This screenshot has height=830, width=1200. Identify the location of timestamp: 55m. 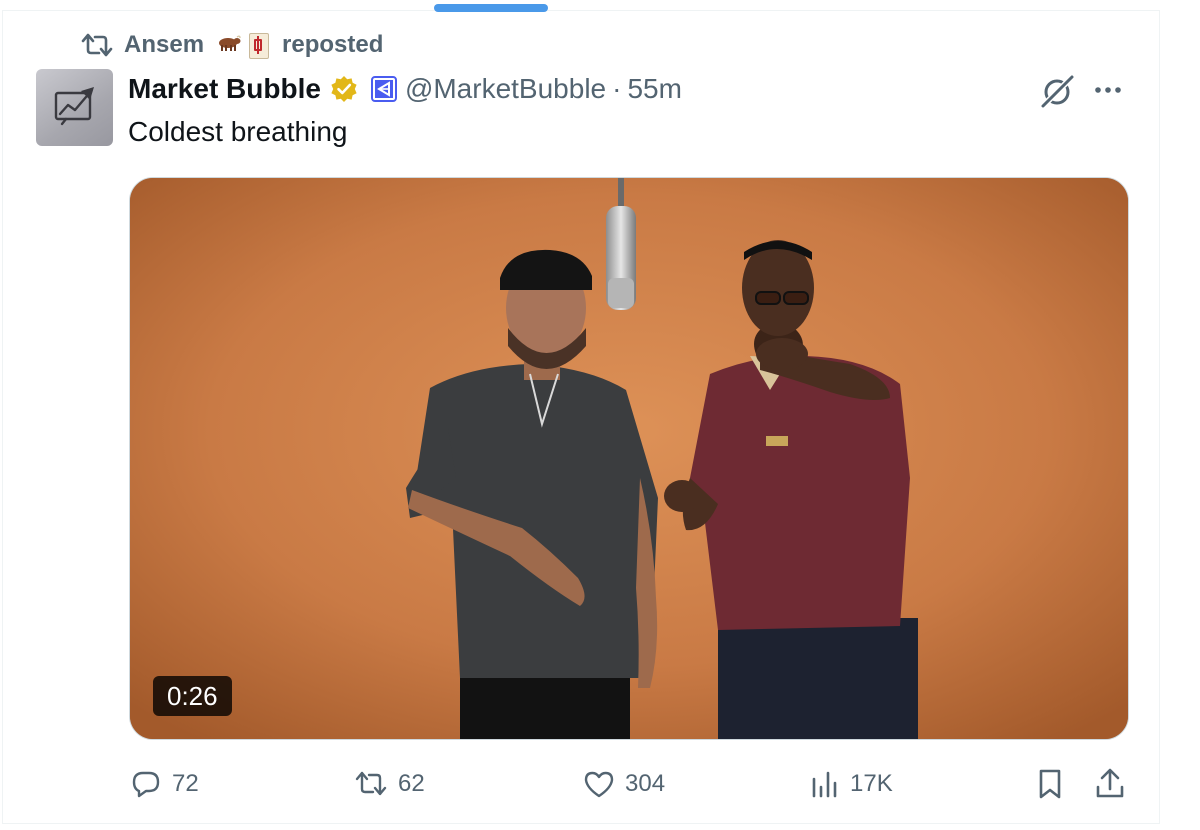
(654, 89).